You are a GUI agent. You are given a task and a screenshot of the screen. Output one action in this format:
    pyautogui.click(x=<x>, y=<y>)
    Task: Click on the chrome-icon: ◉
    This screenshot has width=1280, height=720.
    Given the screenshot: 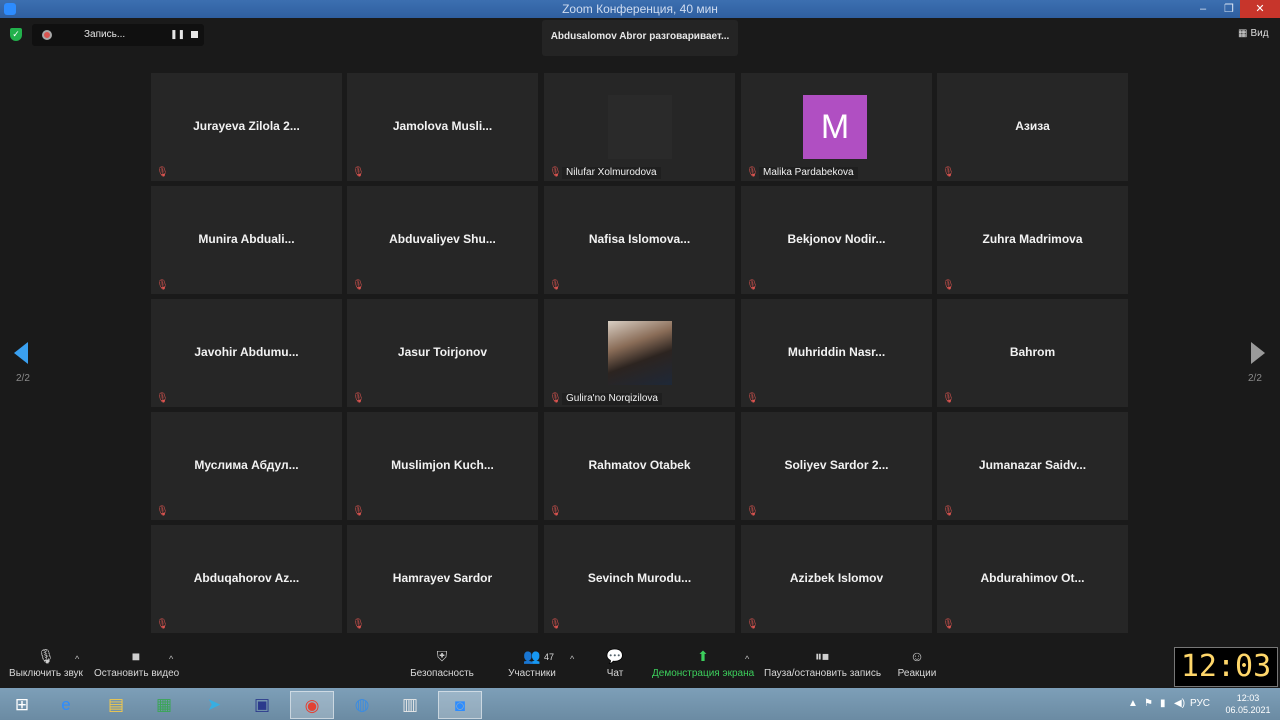 What is the action you would take?
    pyautogui.click(x=312, y=705)
    